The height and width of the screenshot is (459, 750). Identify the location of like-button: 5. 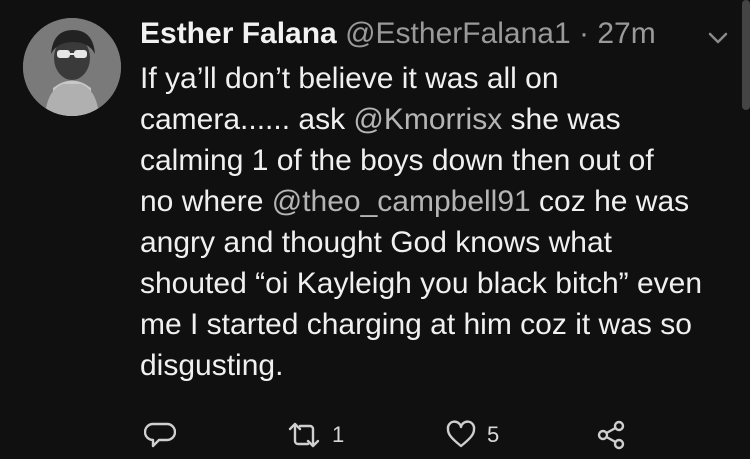
(472, 435).